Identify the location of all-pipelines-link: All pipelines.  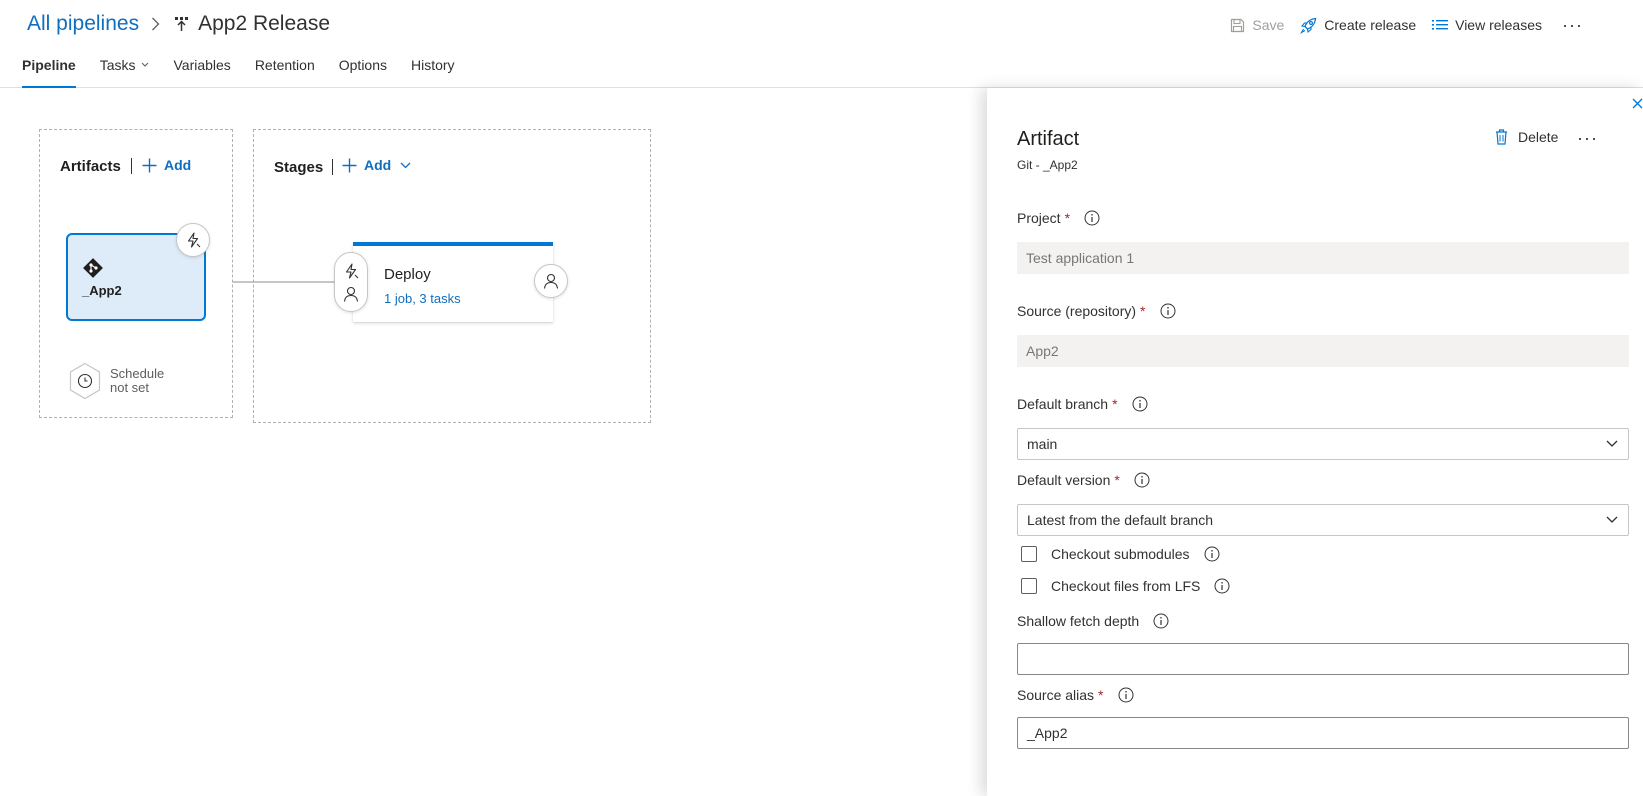
(83, 24).